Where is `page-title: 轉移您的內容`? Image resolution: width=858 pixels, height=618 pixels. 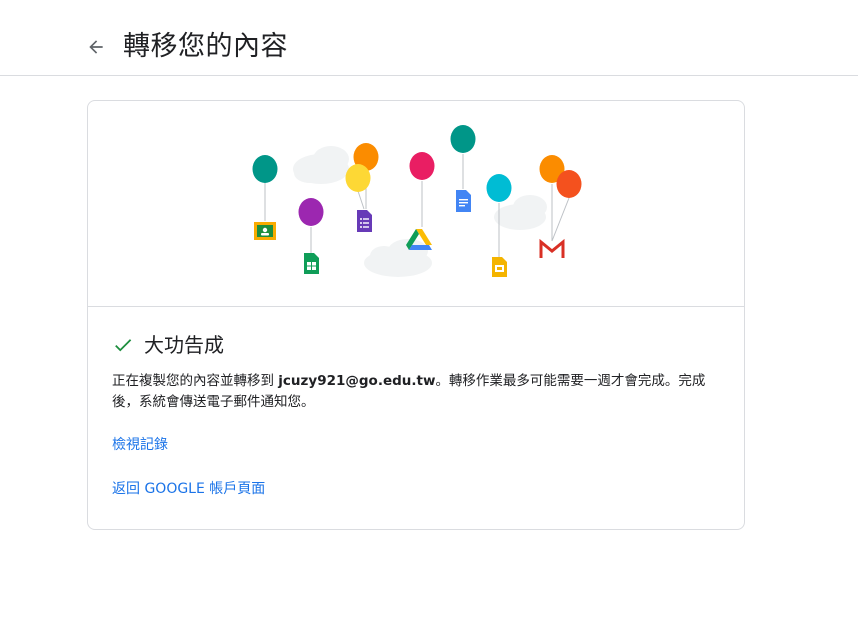
page-title: 轉移您的內容 is located at coordinates (205, 46).